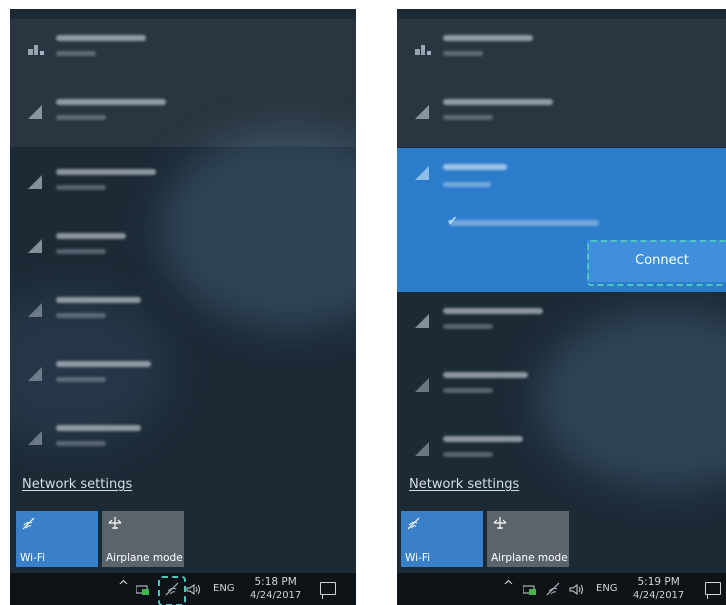 Image resolution: width=726 pixels, height=605 pixels. I want to click on clock-time: 5:18 PM, so click(275, 582).